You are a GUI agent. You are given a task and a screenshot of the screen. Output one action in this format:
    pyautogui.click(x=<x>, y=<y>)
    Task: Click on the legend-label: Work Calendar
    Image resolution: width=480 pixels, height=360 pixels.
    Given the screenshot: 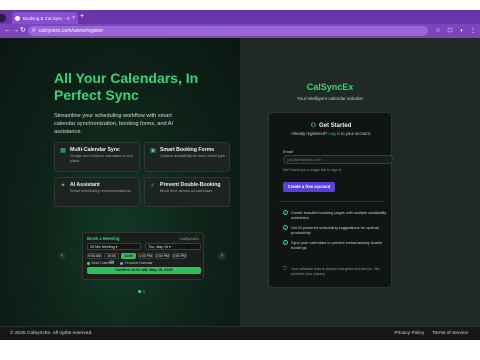 What is the action you would take?
    pyautogui.click(x=103, y=263)
    